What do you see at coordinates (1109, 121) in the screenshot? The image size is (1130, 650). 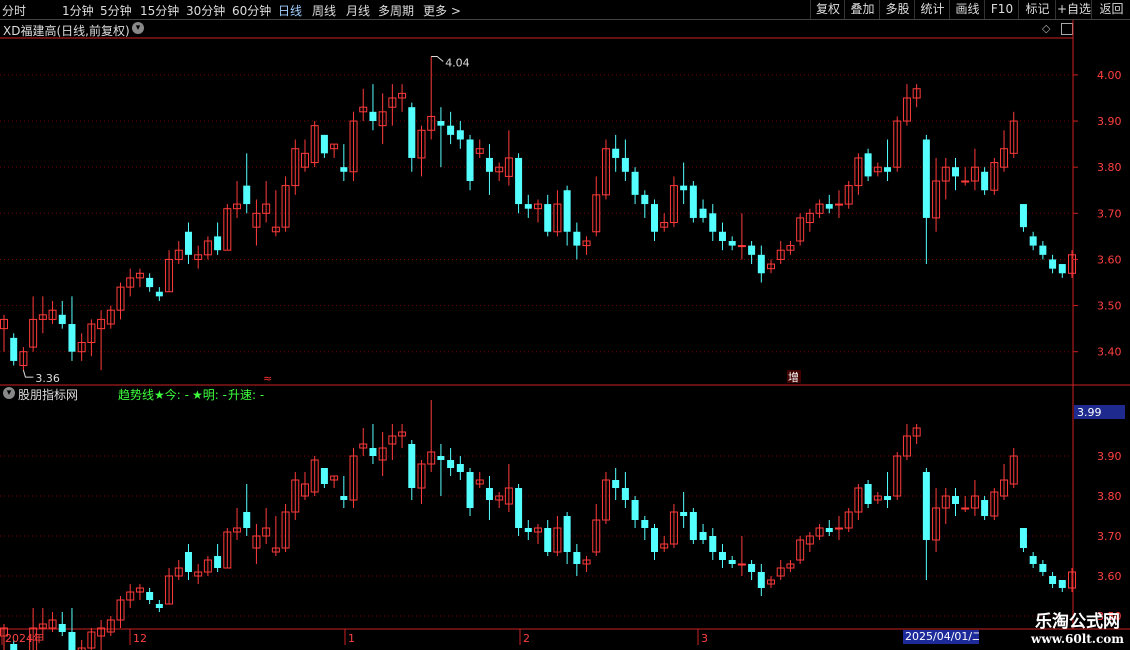 I see `y-tick-label: 3.90` at bounding box center [1109, 121].